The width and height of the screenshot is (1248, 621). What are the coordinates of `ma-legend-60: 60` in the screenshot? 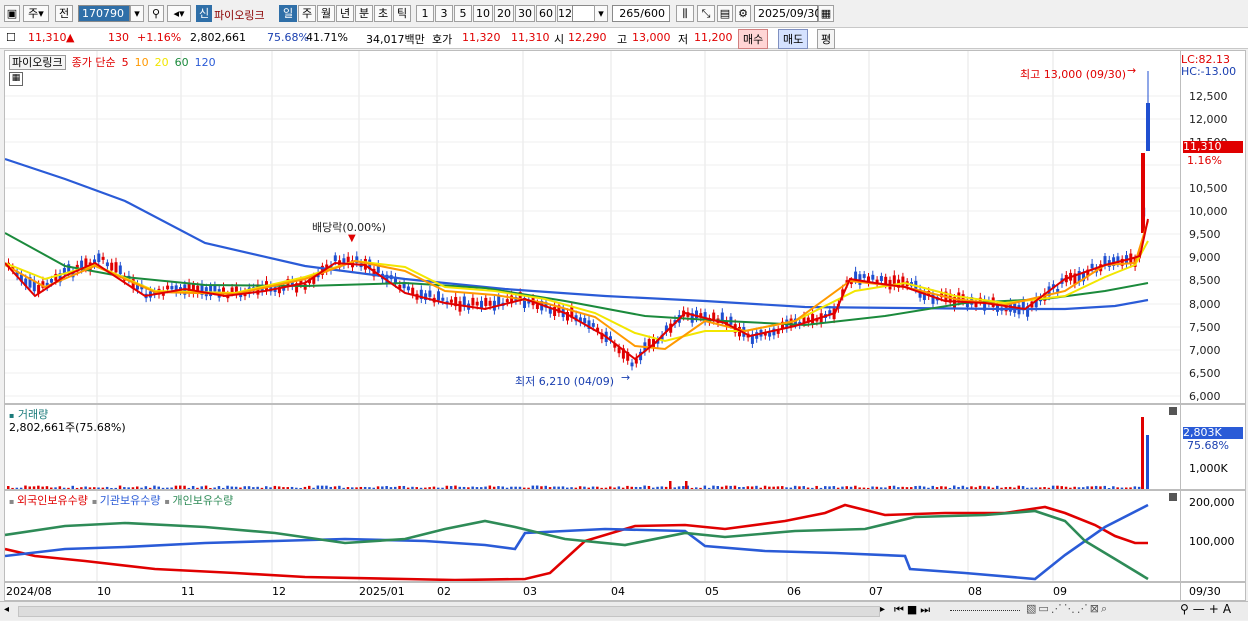 It's located at (181, 62).